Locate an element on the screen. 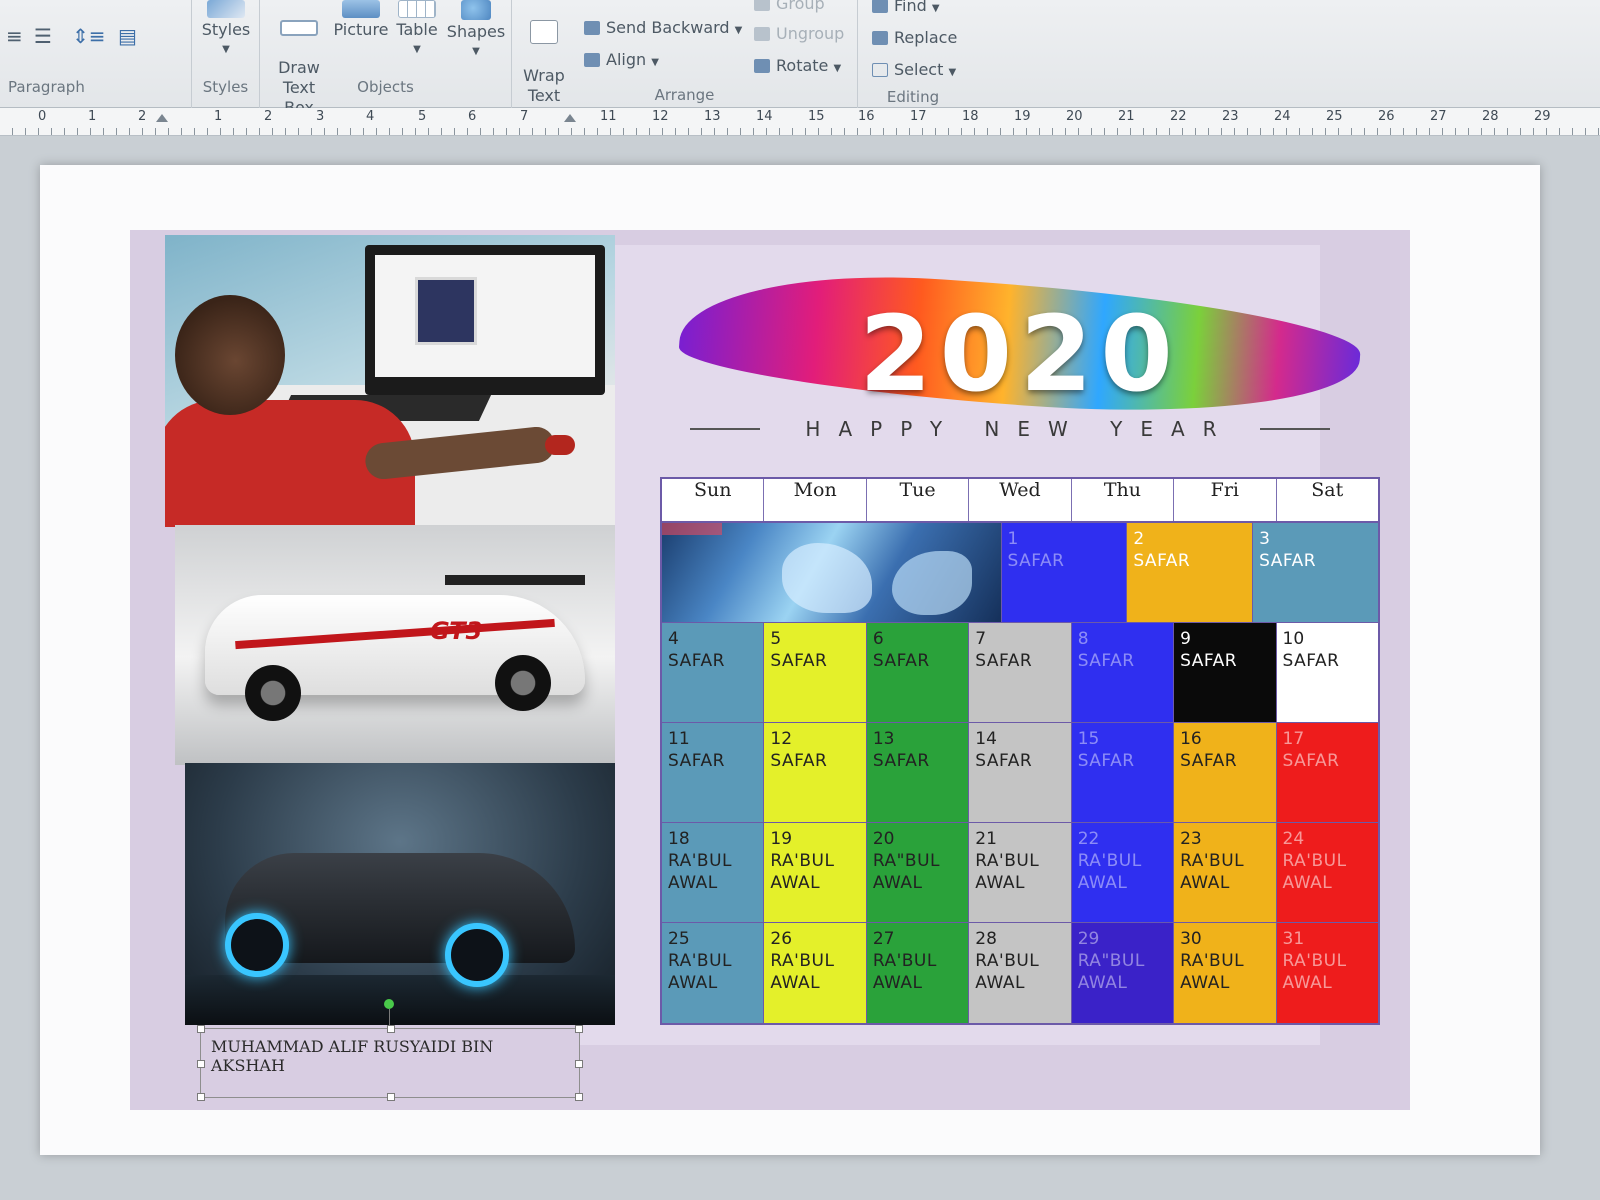  table-label: Table is located at coordinates (417, 29).